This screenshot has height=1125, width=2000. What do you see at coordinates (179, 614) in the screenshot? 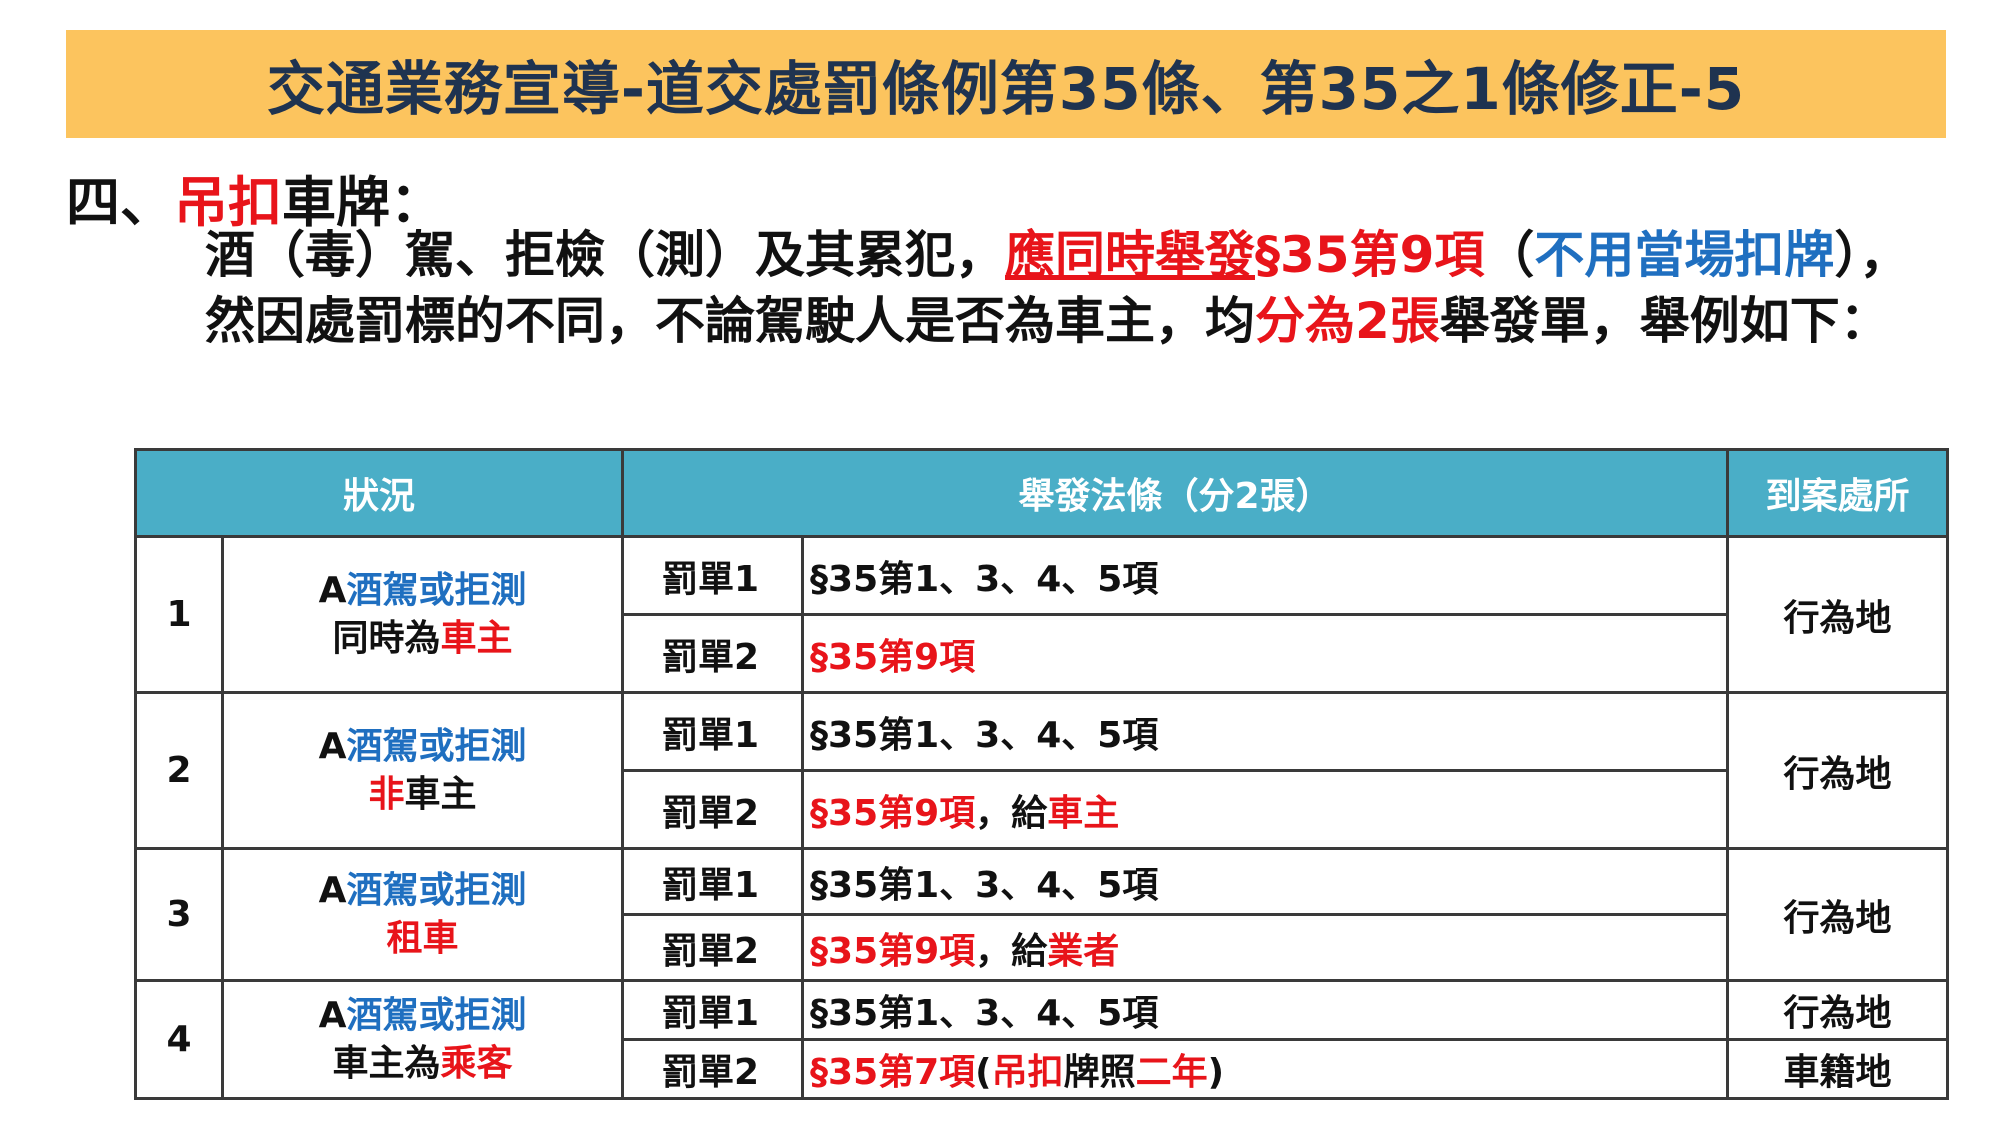
I see `row-number: 1` at bounding box center [179, 614].